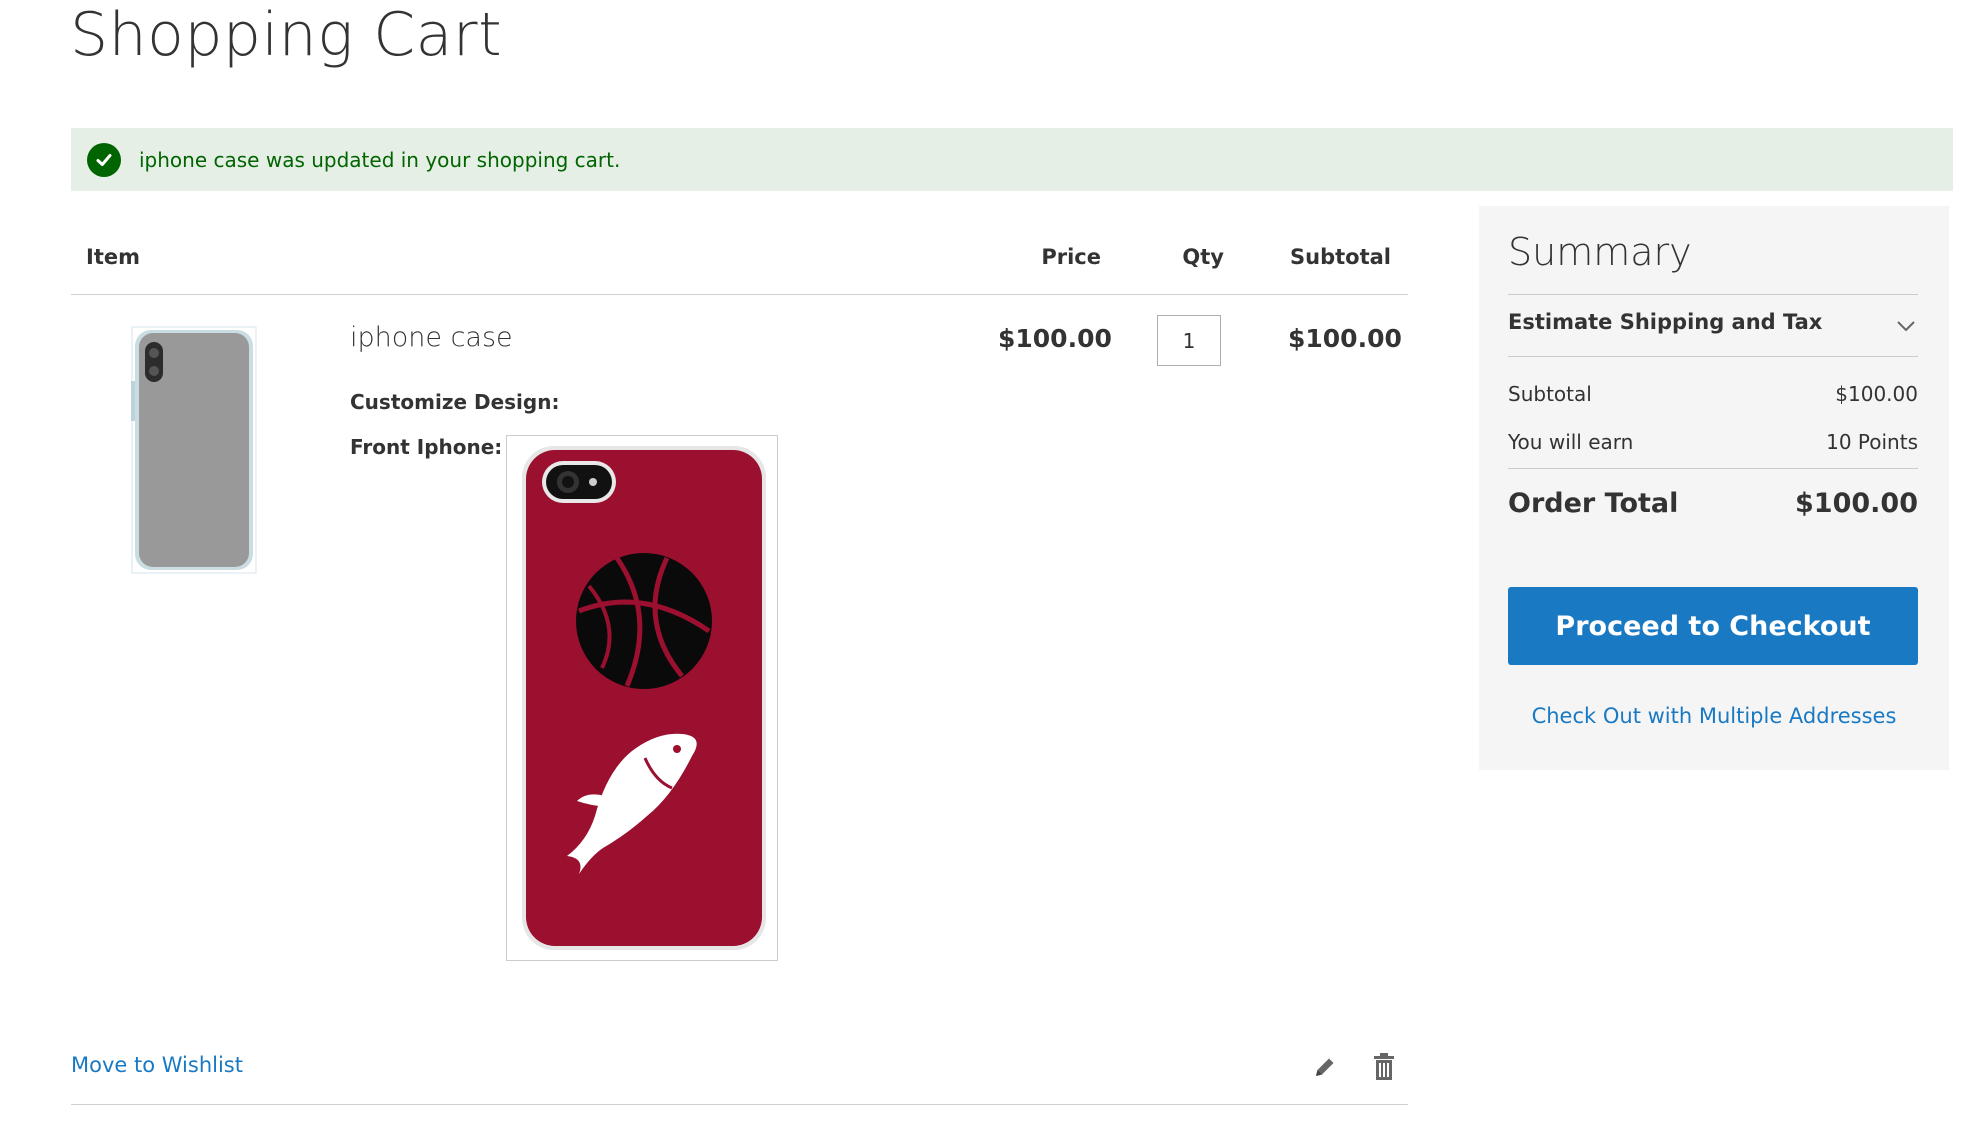 The height and width of the screenshot is (1122, 1963). I want to click on estimate-shipping-toggle: Estimate Shipping and Tax, so click(1713, 322).